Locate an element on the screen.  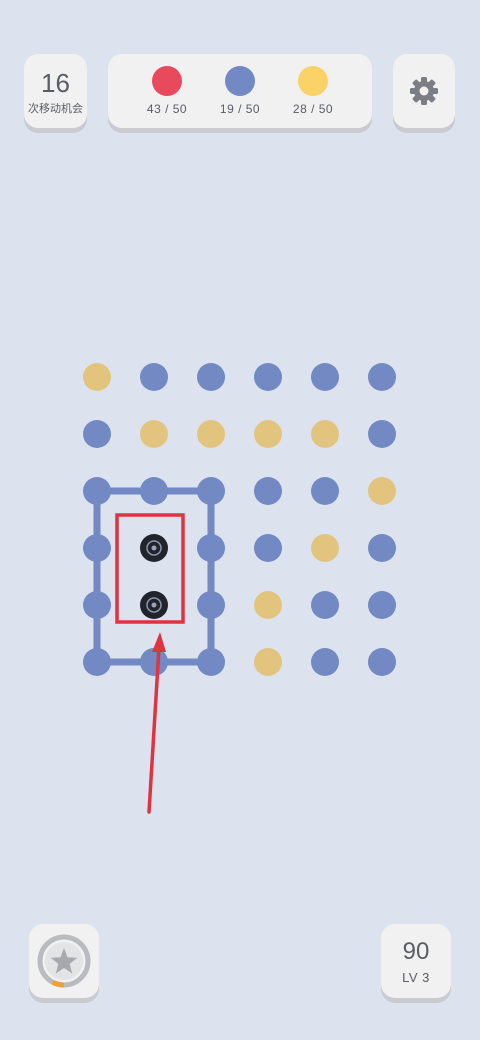
yellow-dot-r0-c0 is located at coordinates (97, 377).